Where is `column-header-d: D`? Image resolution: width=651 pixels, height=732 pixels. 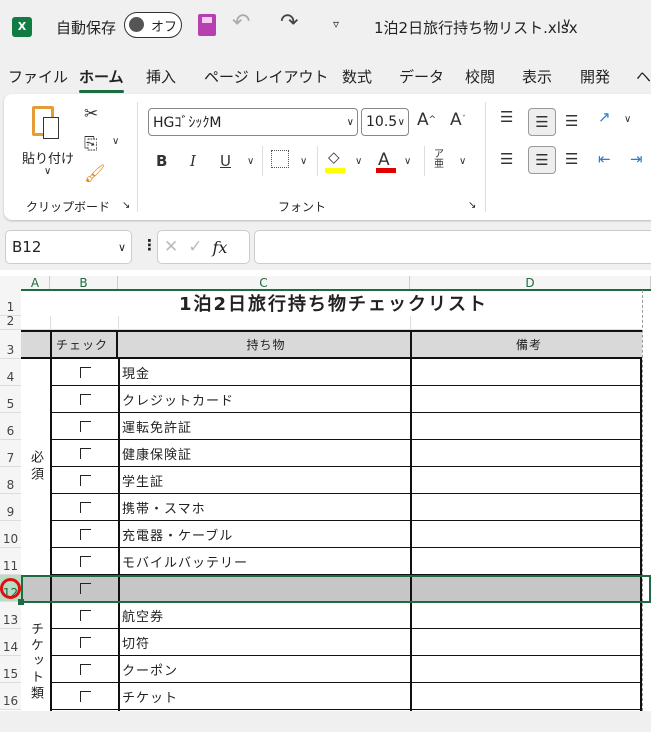
column-header-d: D is located at coordinates (530, 283).